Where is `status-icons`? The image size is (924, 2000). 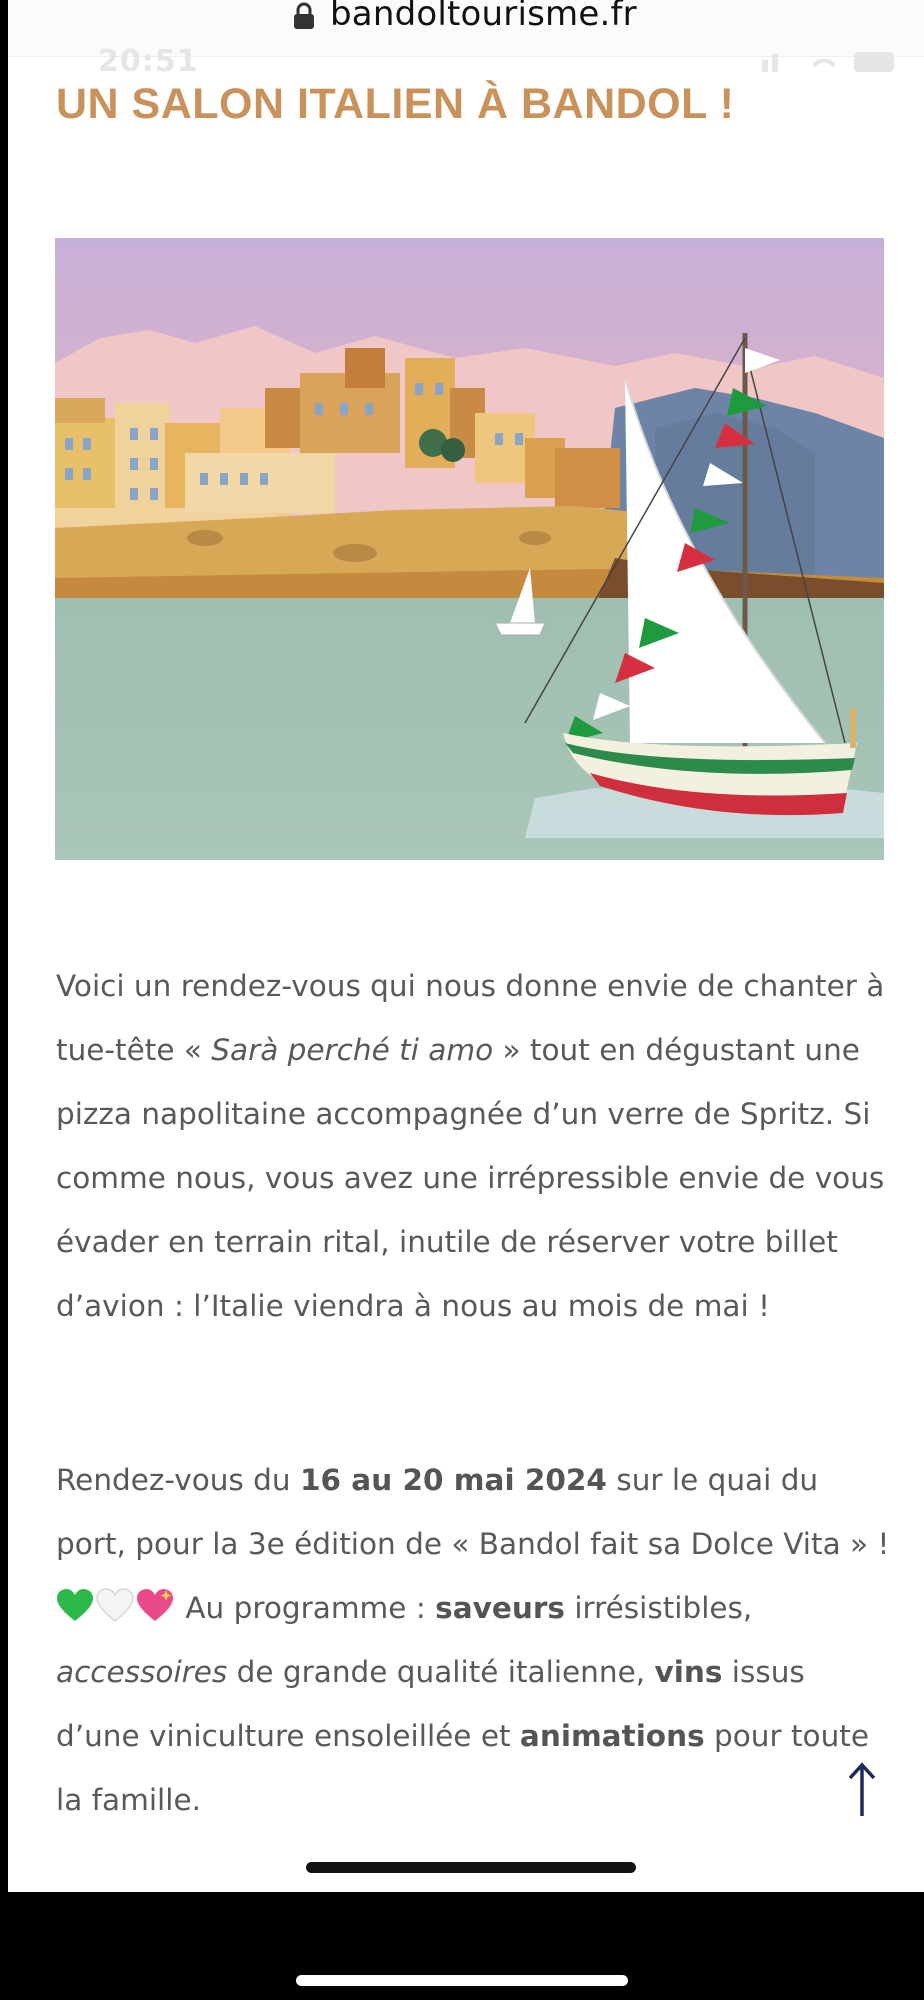
status-icons is located at coordinates (828, 62).